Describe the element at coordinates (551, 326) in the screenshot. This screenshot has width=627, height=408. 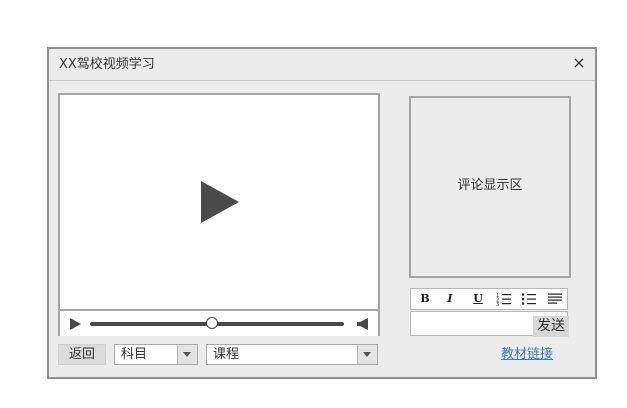
I see `send-button: 发送` at that location.